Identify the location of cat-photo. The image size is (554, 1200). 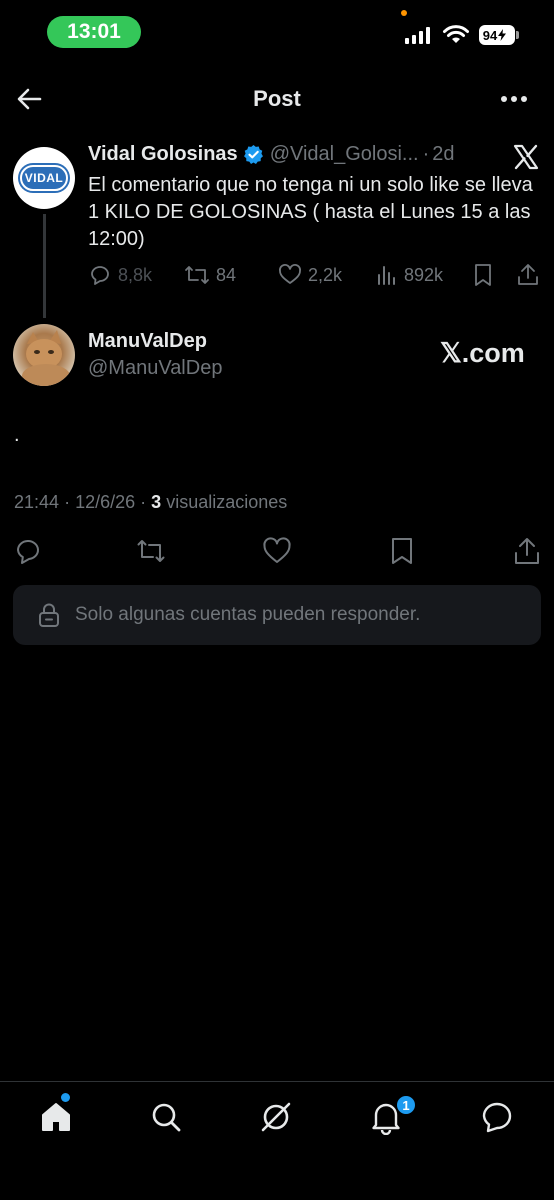
(46, 358).